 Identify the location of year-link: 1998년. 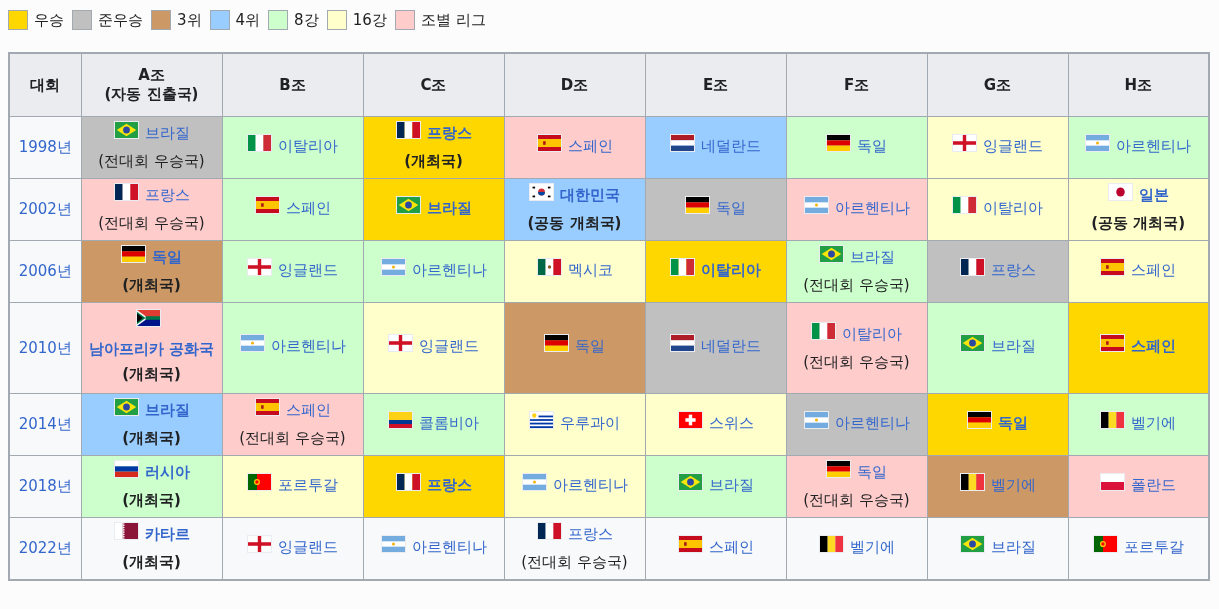
(45, 147).